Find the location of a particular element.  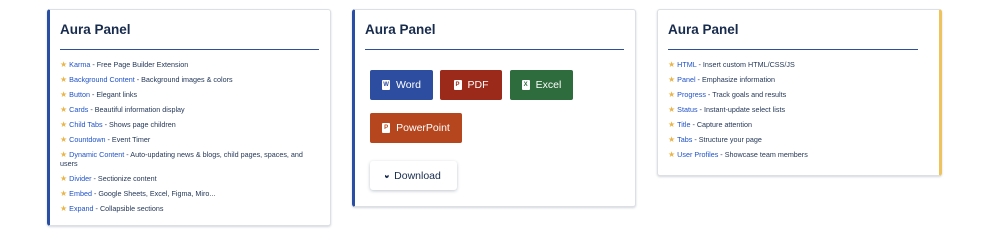

word-export-button: W Word is located at coordinates (401, 85).